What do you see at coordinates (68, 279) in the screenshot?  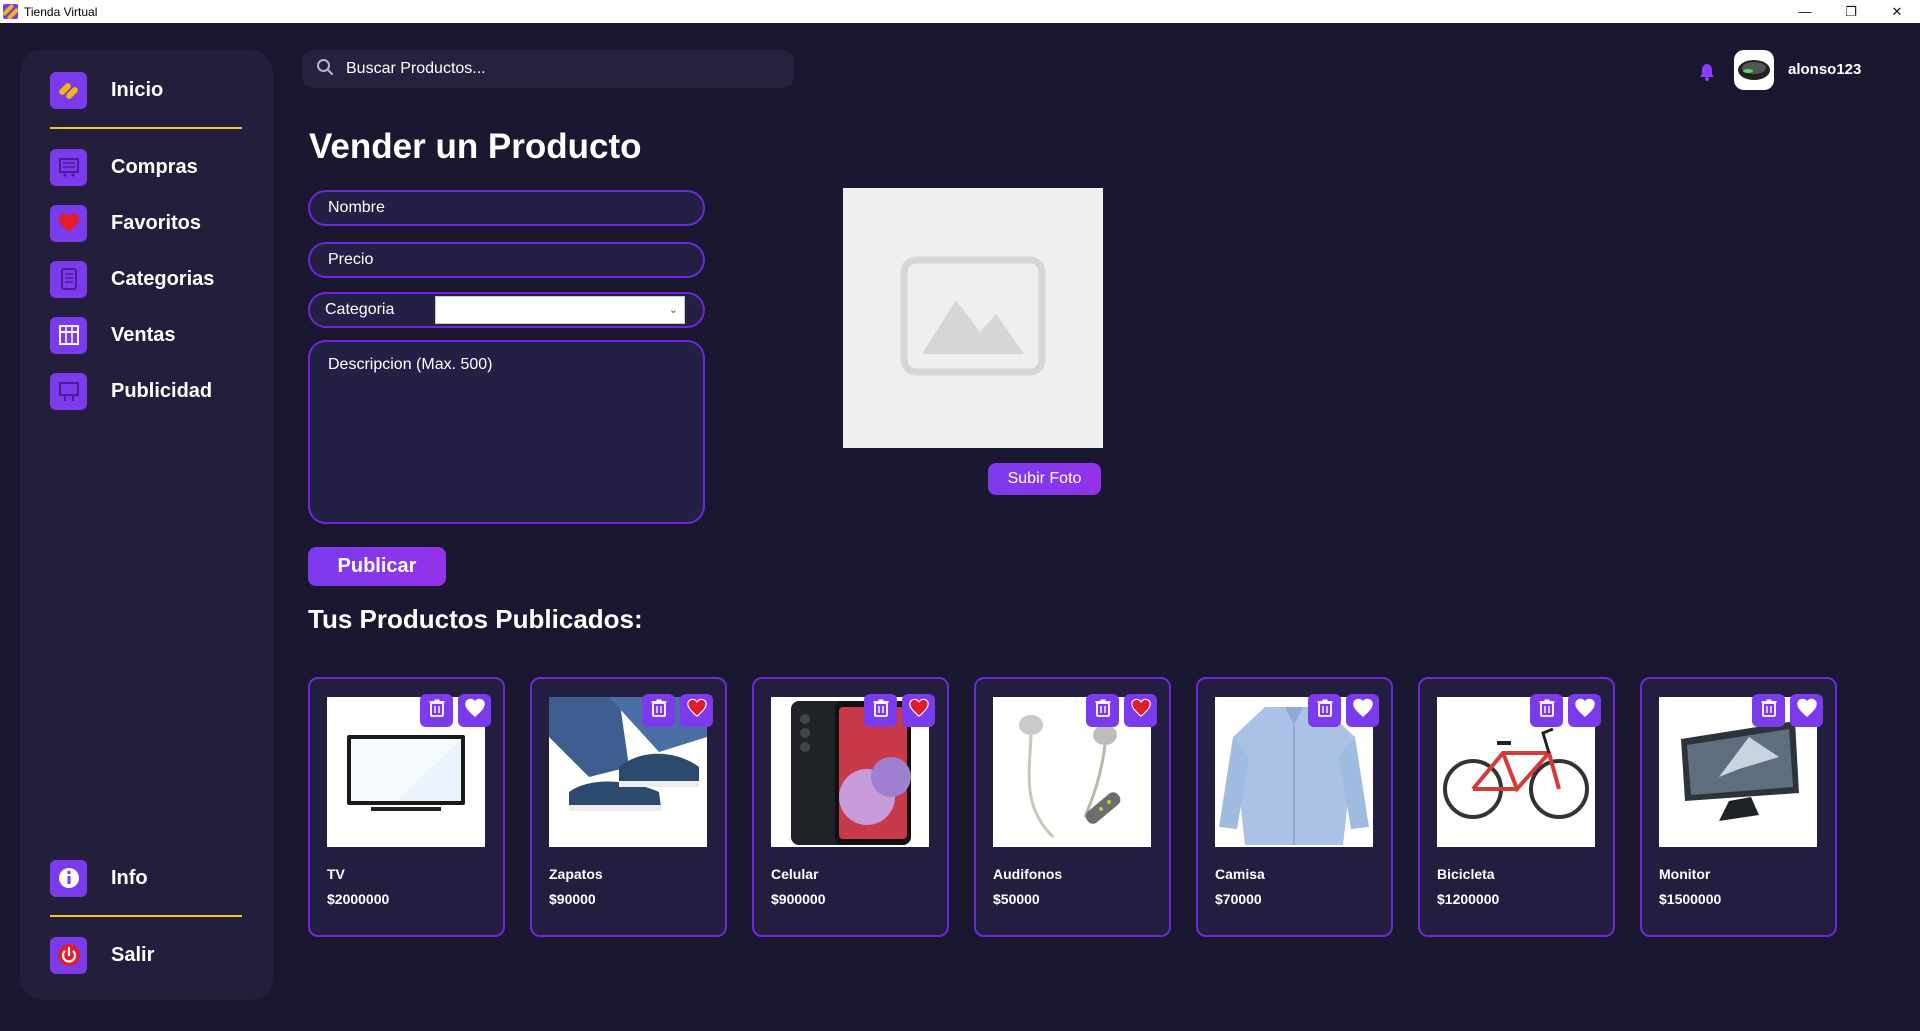 I see `list-icon` at bounding box center [68, 279].